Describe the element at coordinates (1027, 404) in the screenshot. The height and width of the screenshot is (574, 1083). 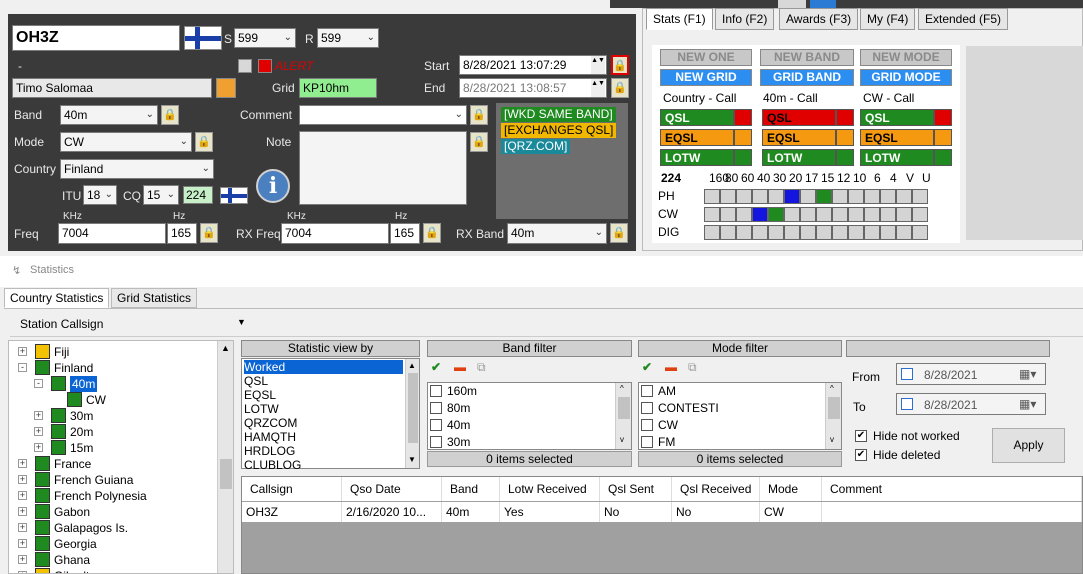
I see `calendar-icon: ▦▾` at that location.